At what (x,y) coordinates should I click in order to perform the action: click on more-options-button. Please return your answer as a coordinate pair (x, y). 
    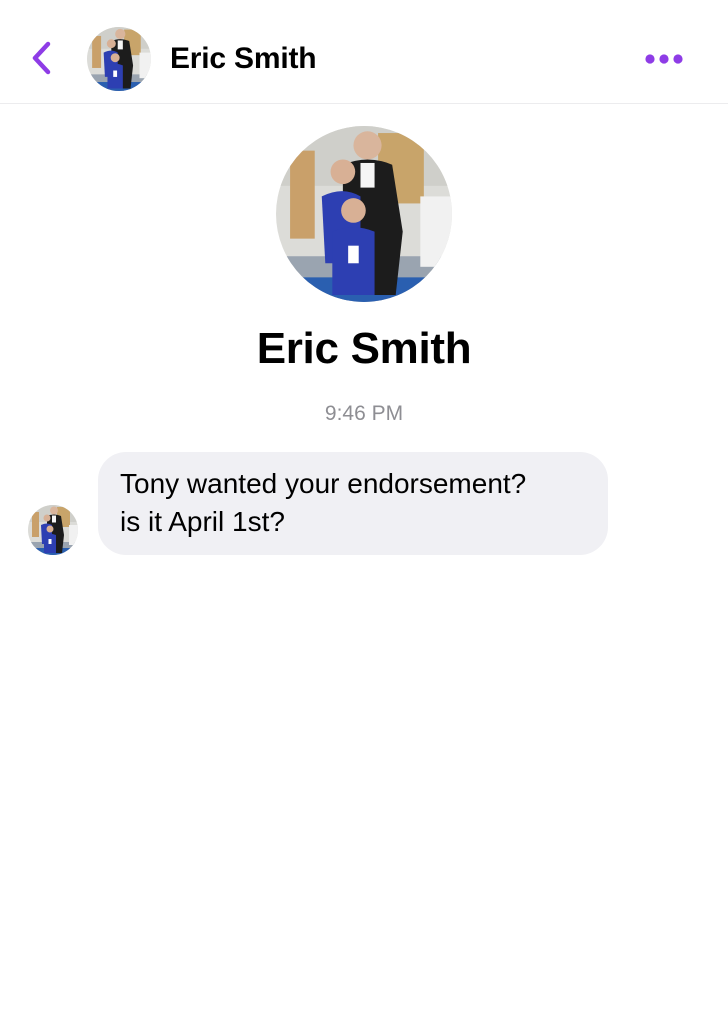
    Looking at the image, I should click on (664, 59).